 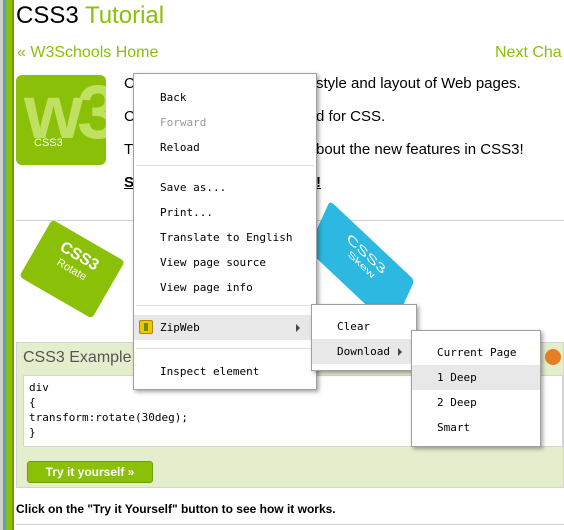 I want to click on menu-item-current-page: Current Page, so click(x=476, y=352).